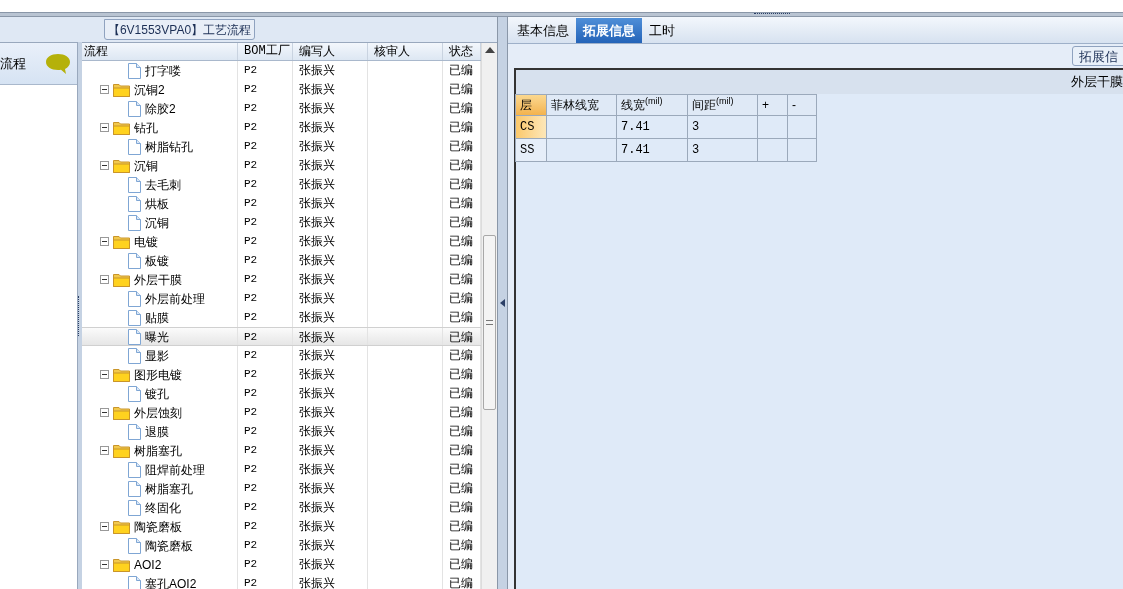 The image size is (1123, 589). What do you see at coordinates (158, 527) in the screenshot?
I see `tree-node-label: 陶瓷磨板` at bounding box center [158, 527].